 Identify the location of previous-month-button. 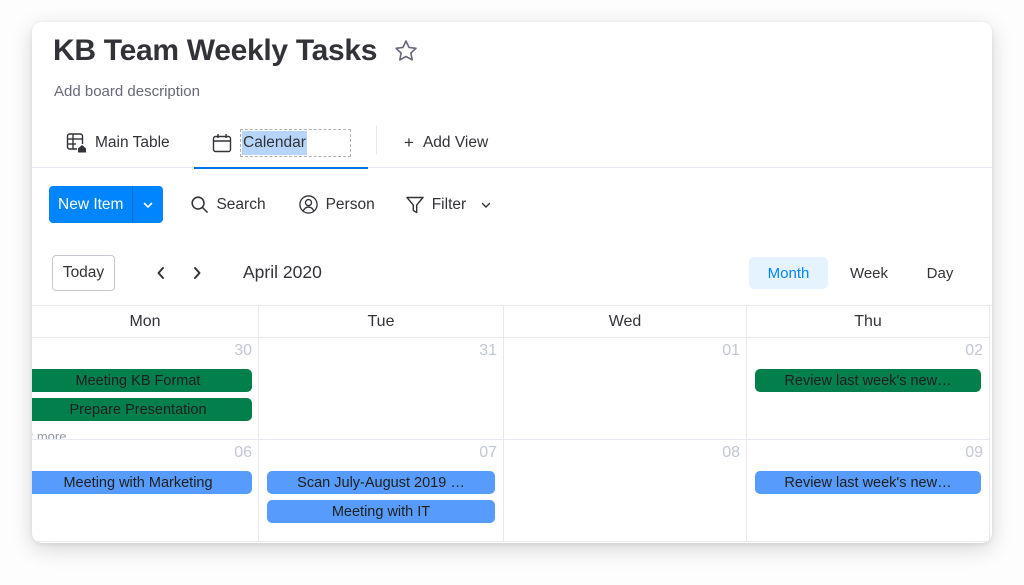
(161, 273).